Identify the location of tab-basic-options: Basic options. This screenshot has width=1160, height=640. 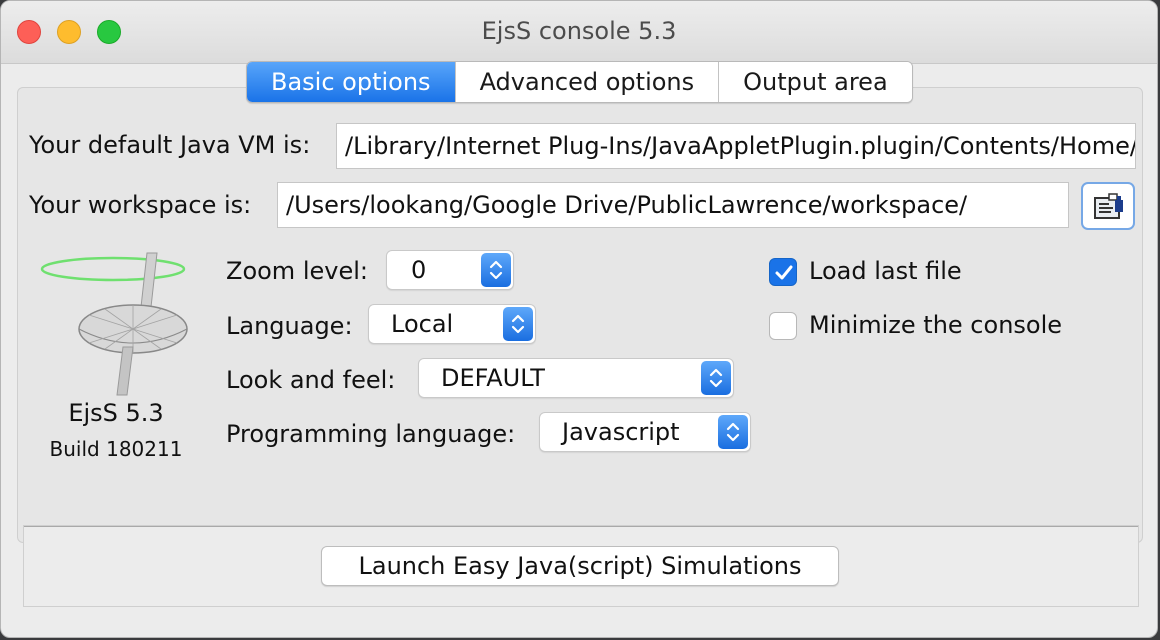
(351, 82).